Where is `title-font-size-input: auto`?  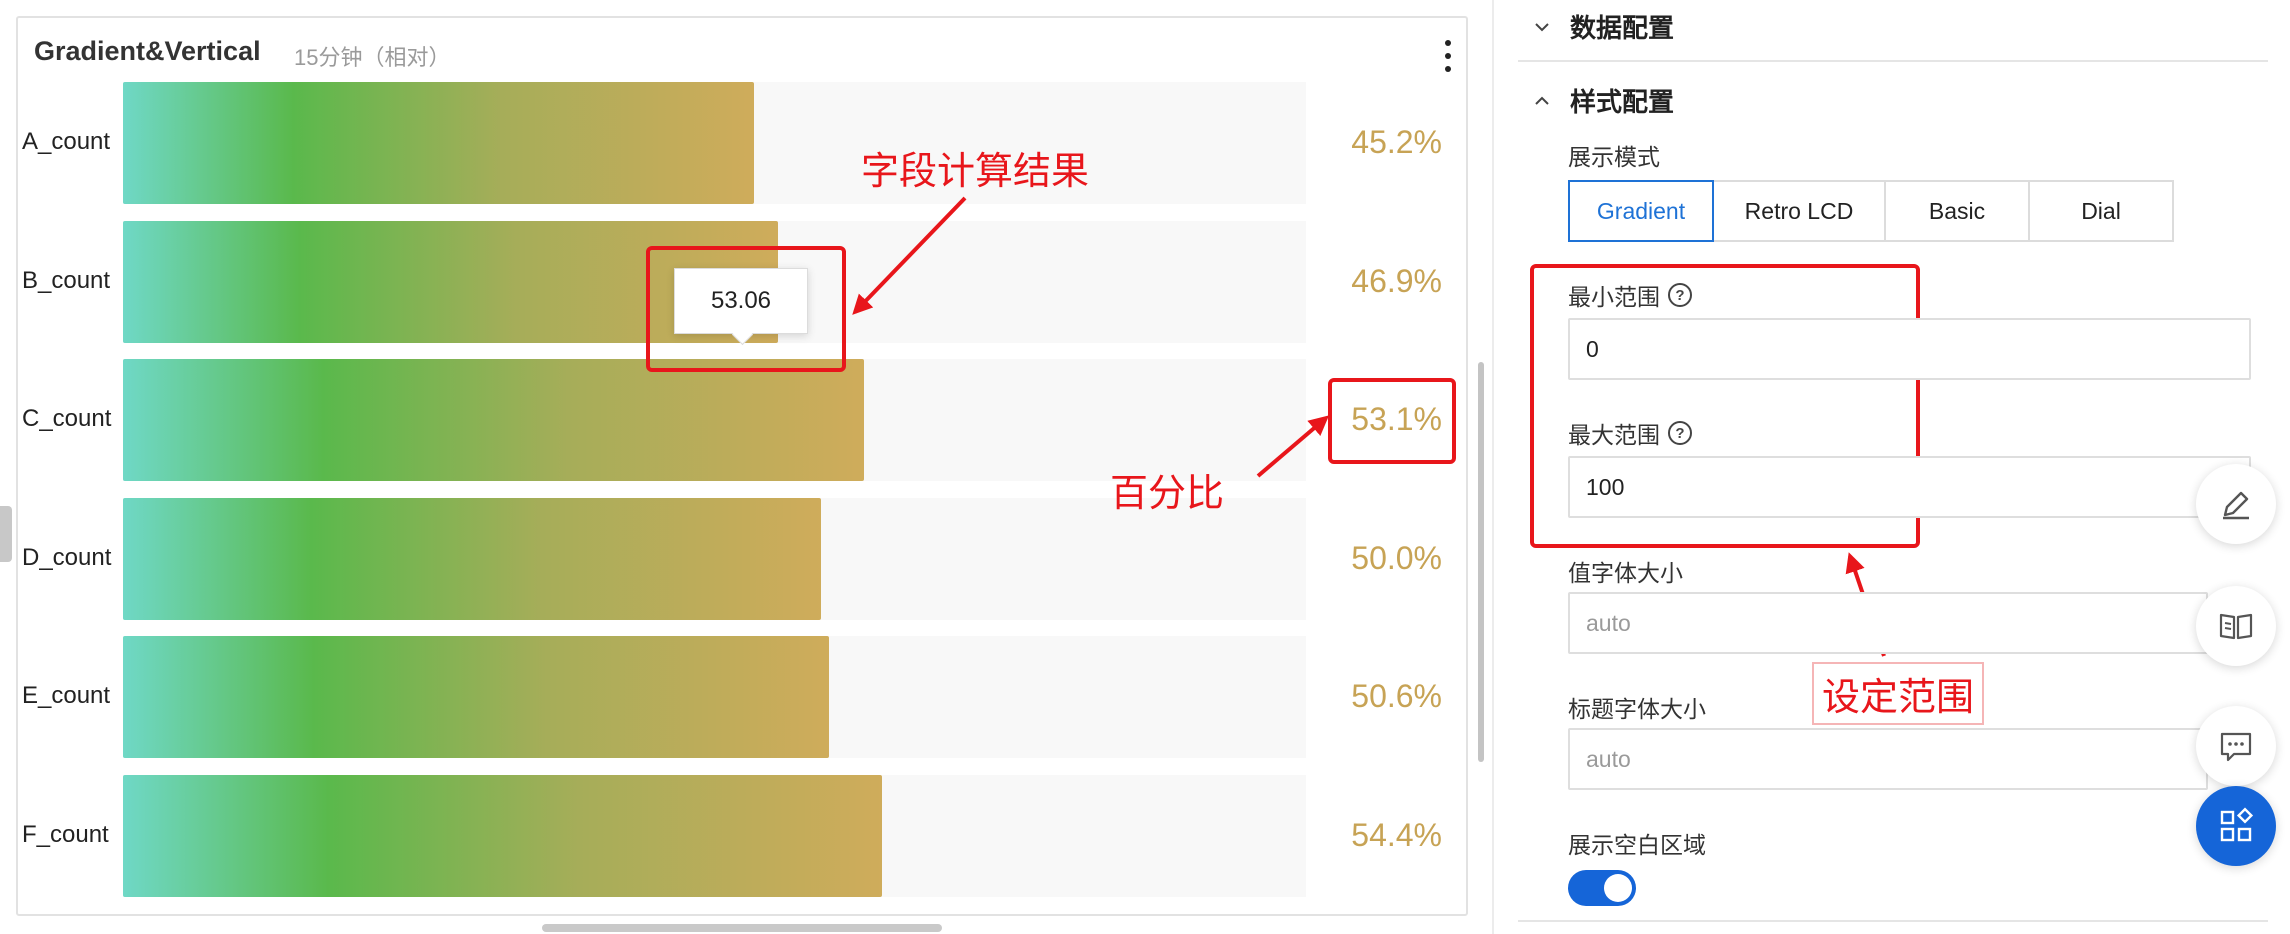
title-font-size-input: auto is located at coordinates (1888, 759).